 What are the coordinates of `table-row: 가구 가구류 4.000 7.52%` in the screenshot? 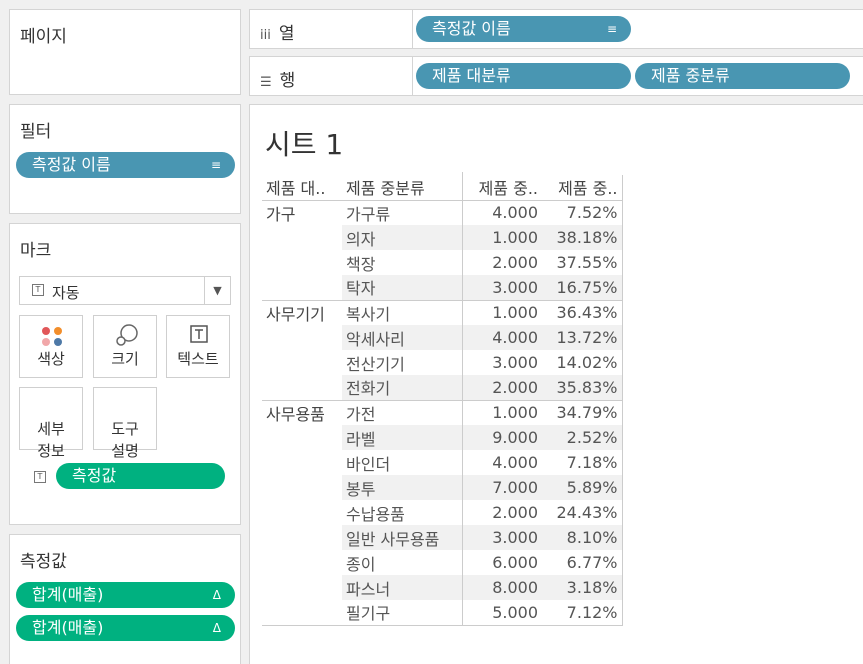 It's located at (442, 212).